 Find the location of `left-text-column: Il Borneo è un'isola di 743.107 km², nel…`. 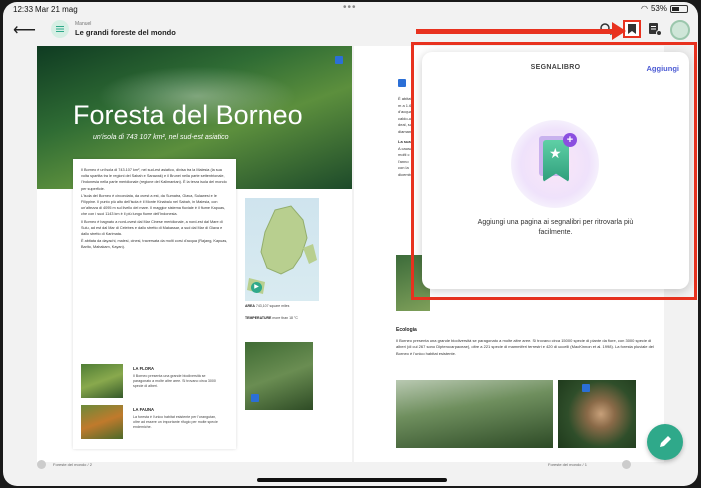

left-text-column: Il Borneo è un'isola di 743.107 km², nel… is located at coordinates (154, 304).